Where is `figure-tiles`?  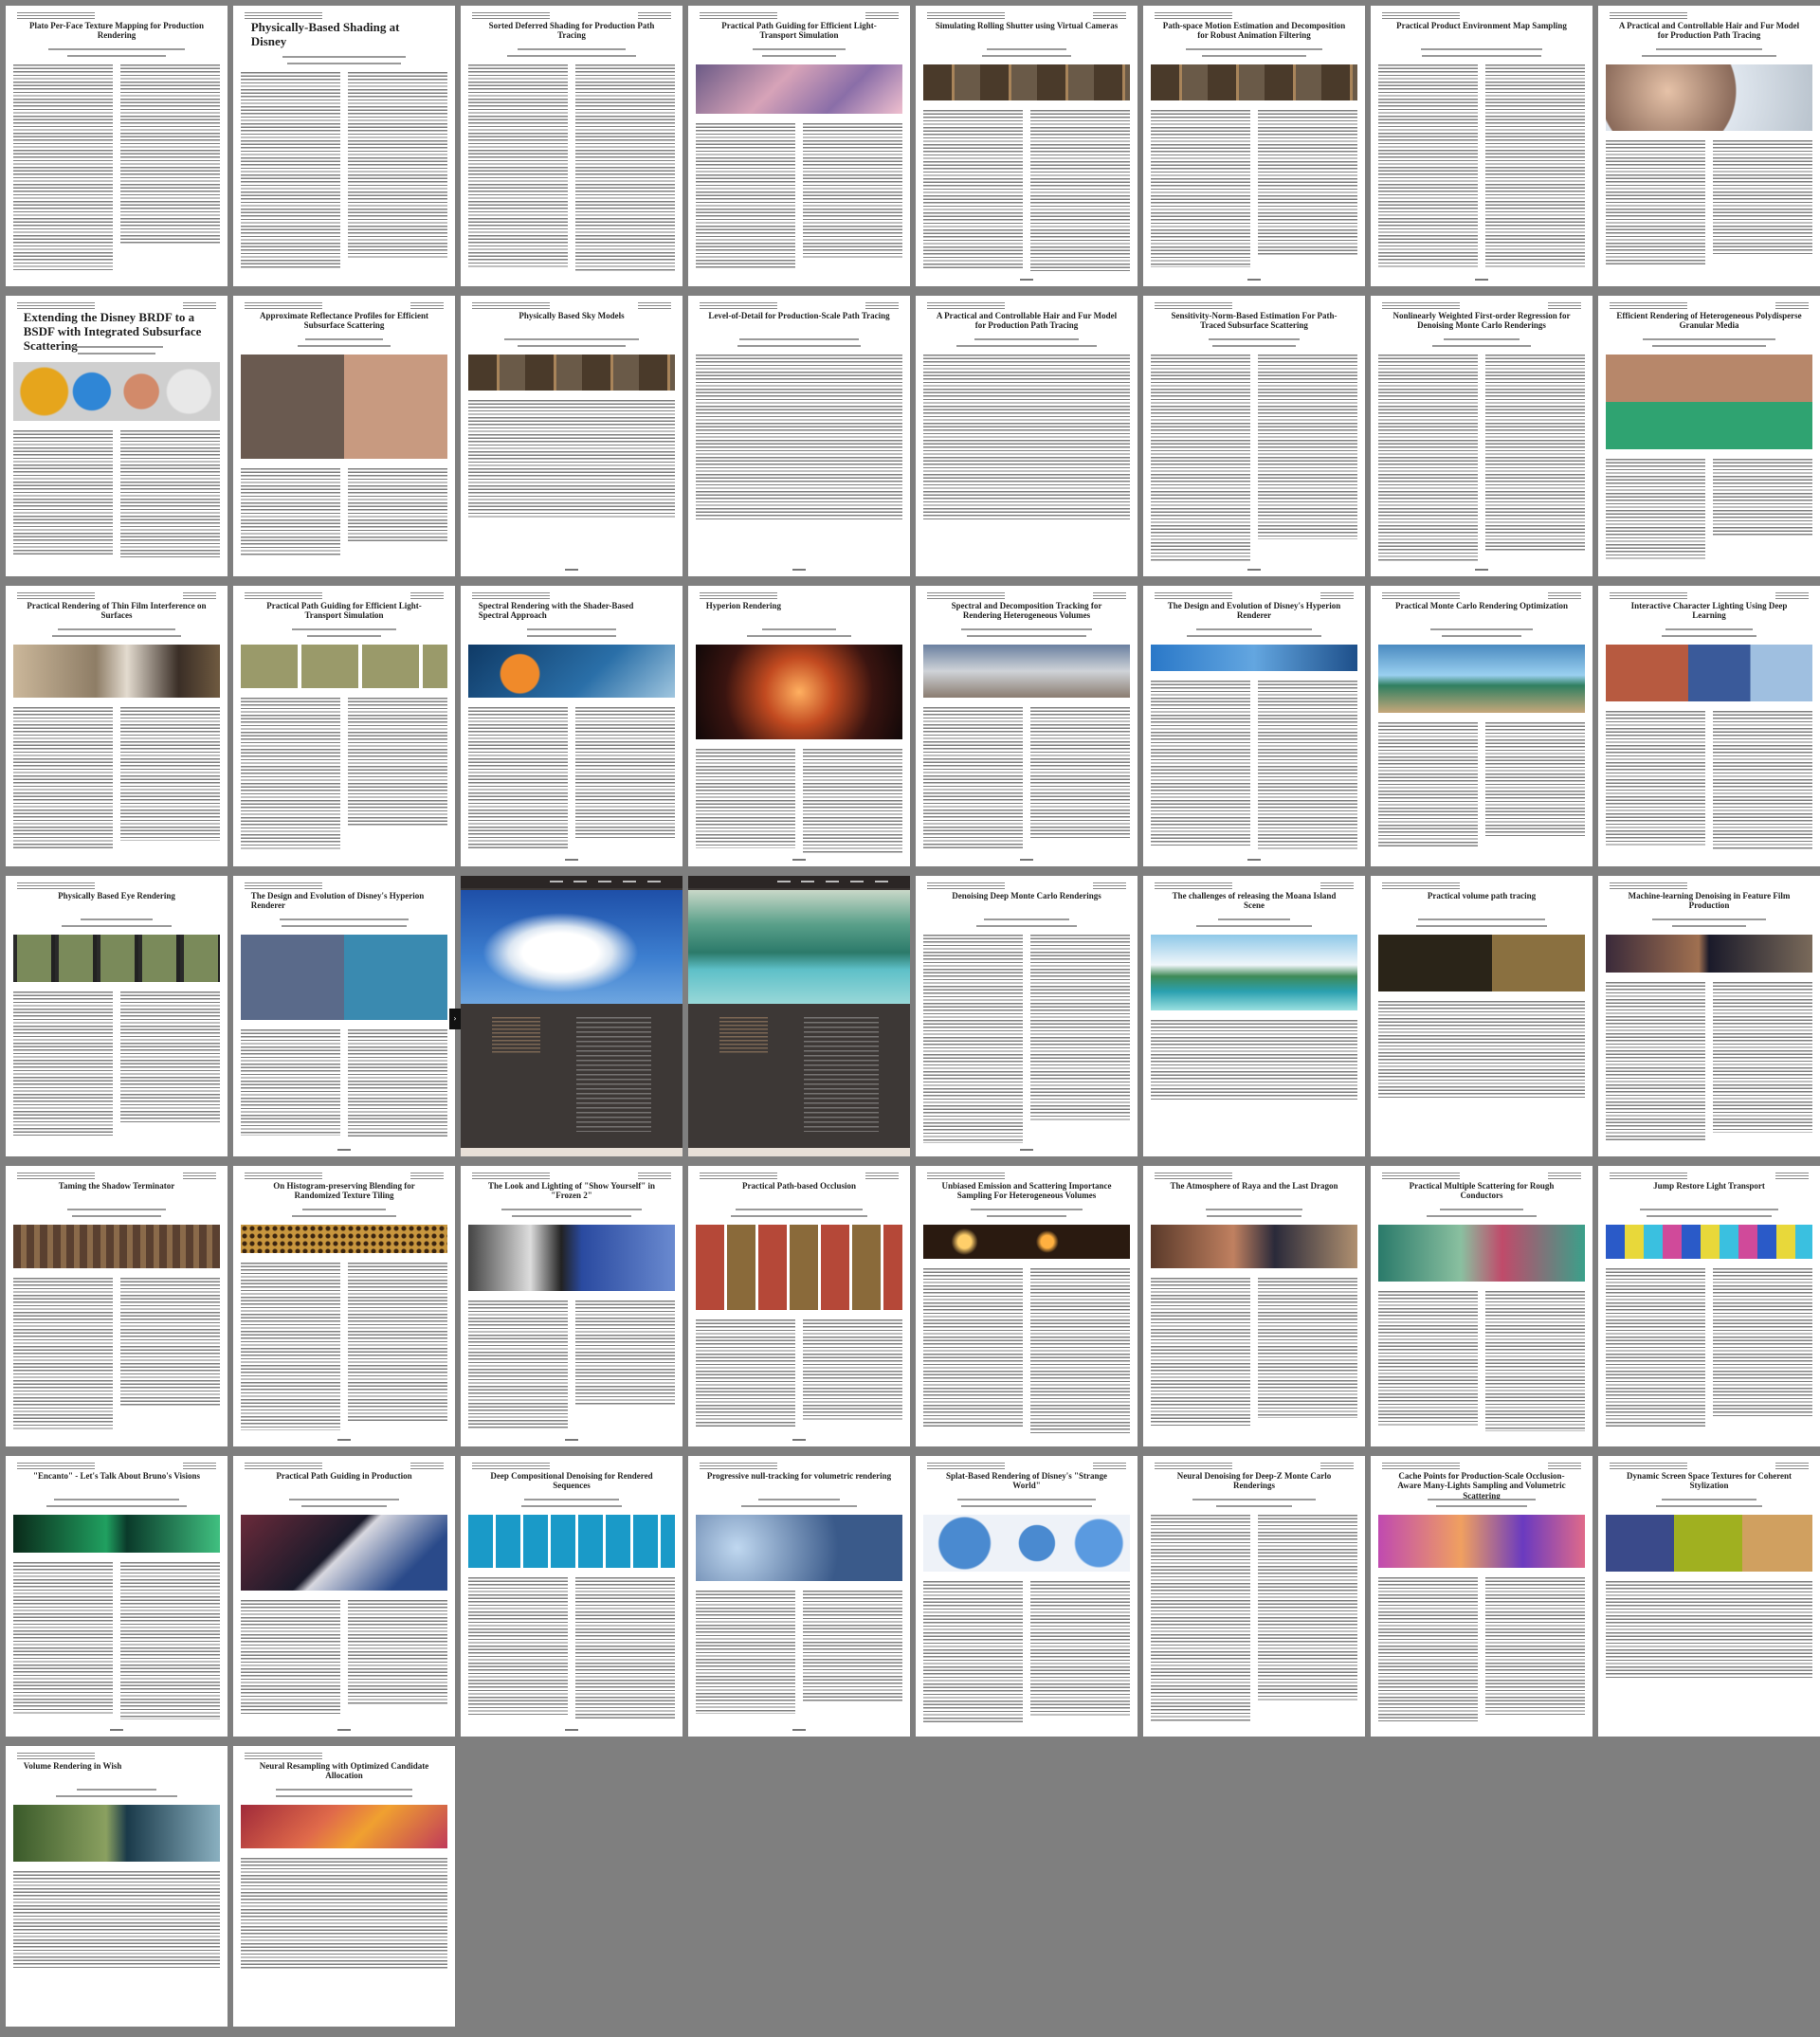
figure-tiles is located at coordinates (571, 1541).